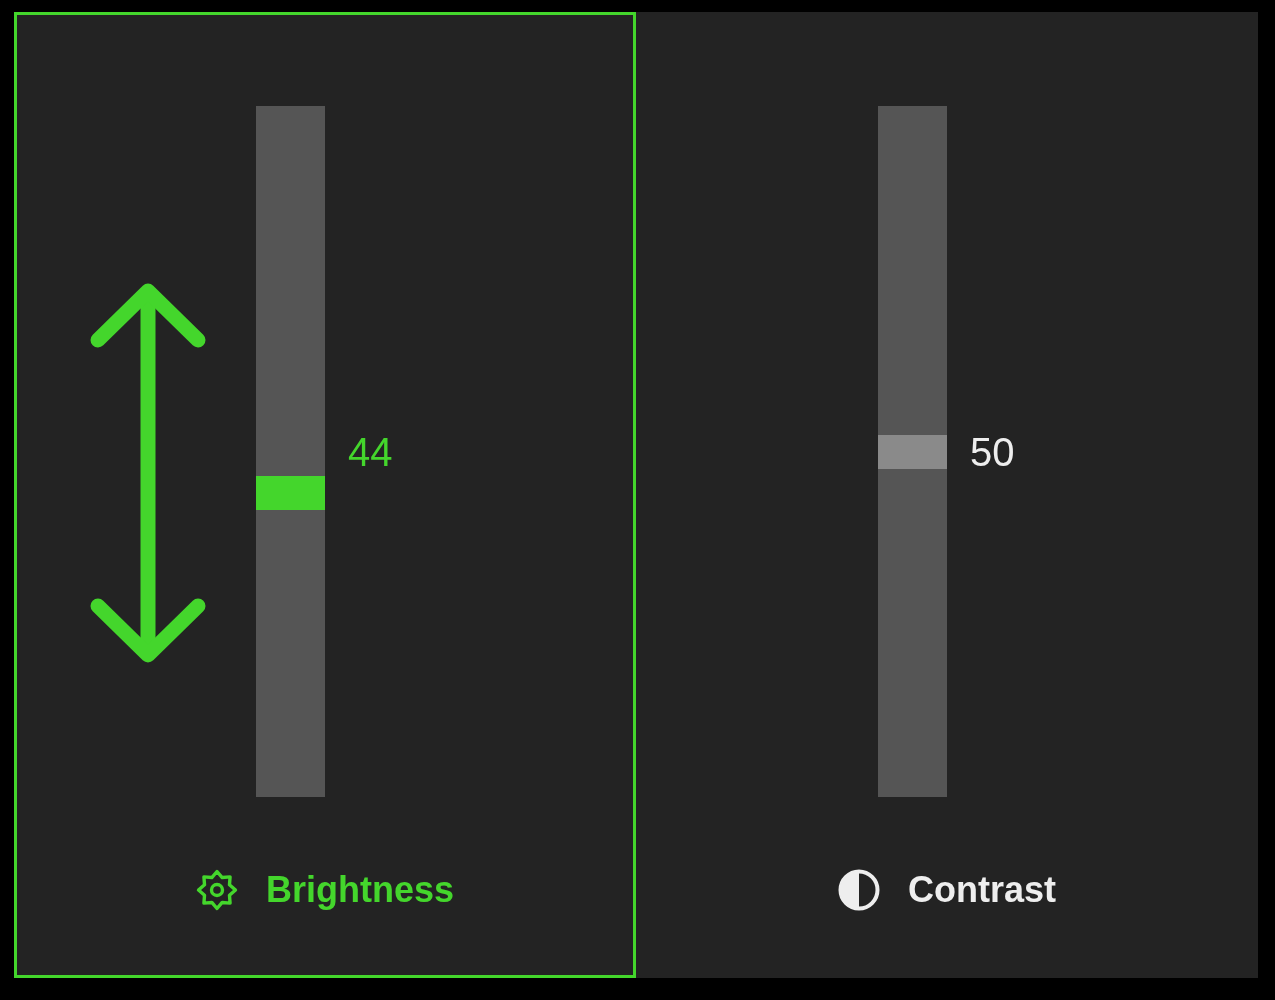  I want to click on gear-icon, so click(216, 890).